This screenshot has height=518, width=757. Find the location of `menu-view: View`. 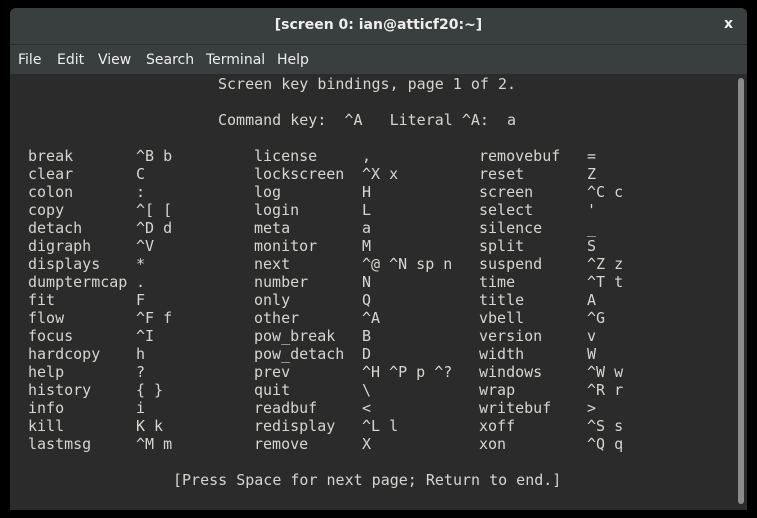

menu-view: View is located at coordinates (114, 60).